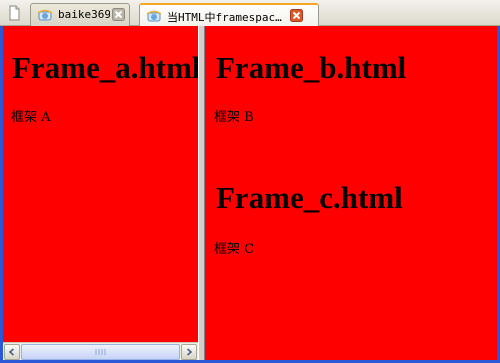 The image size is (500, 363). I want to click on frame-c-text: 框架 C, so click(234, 249).